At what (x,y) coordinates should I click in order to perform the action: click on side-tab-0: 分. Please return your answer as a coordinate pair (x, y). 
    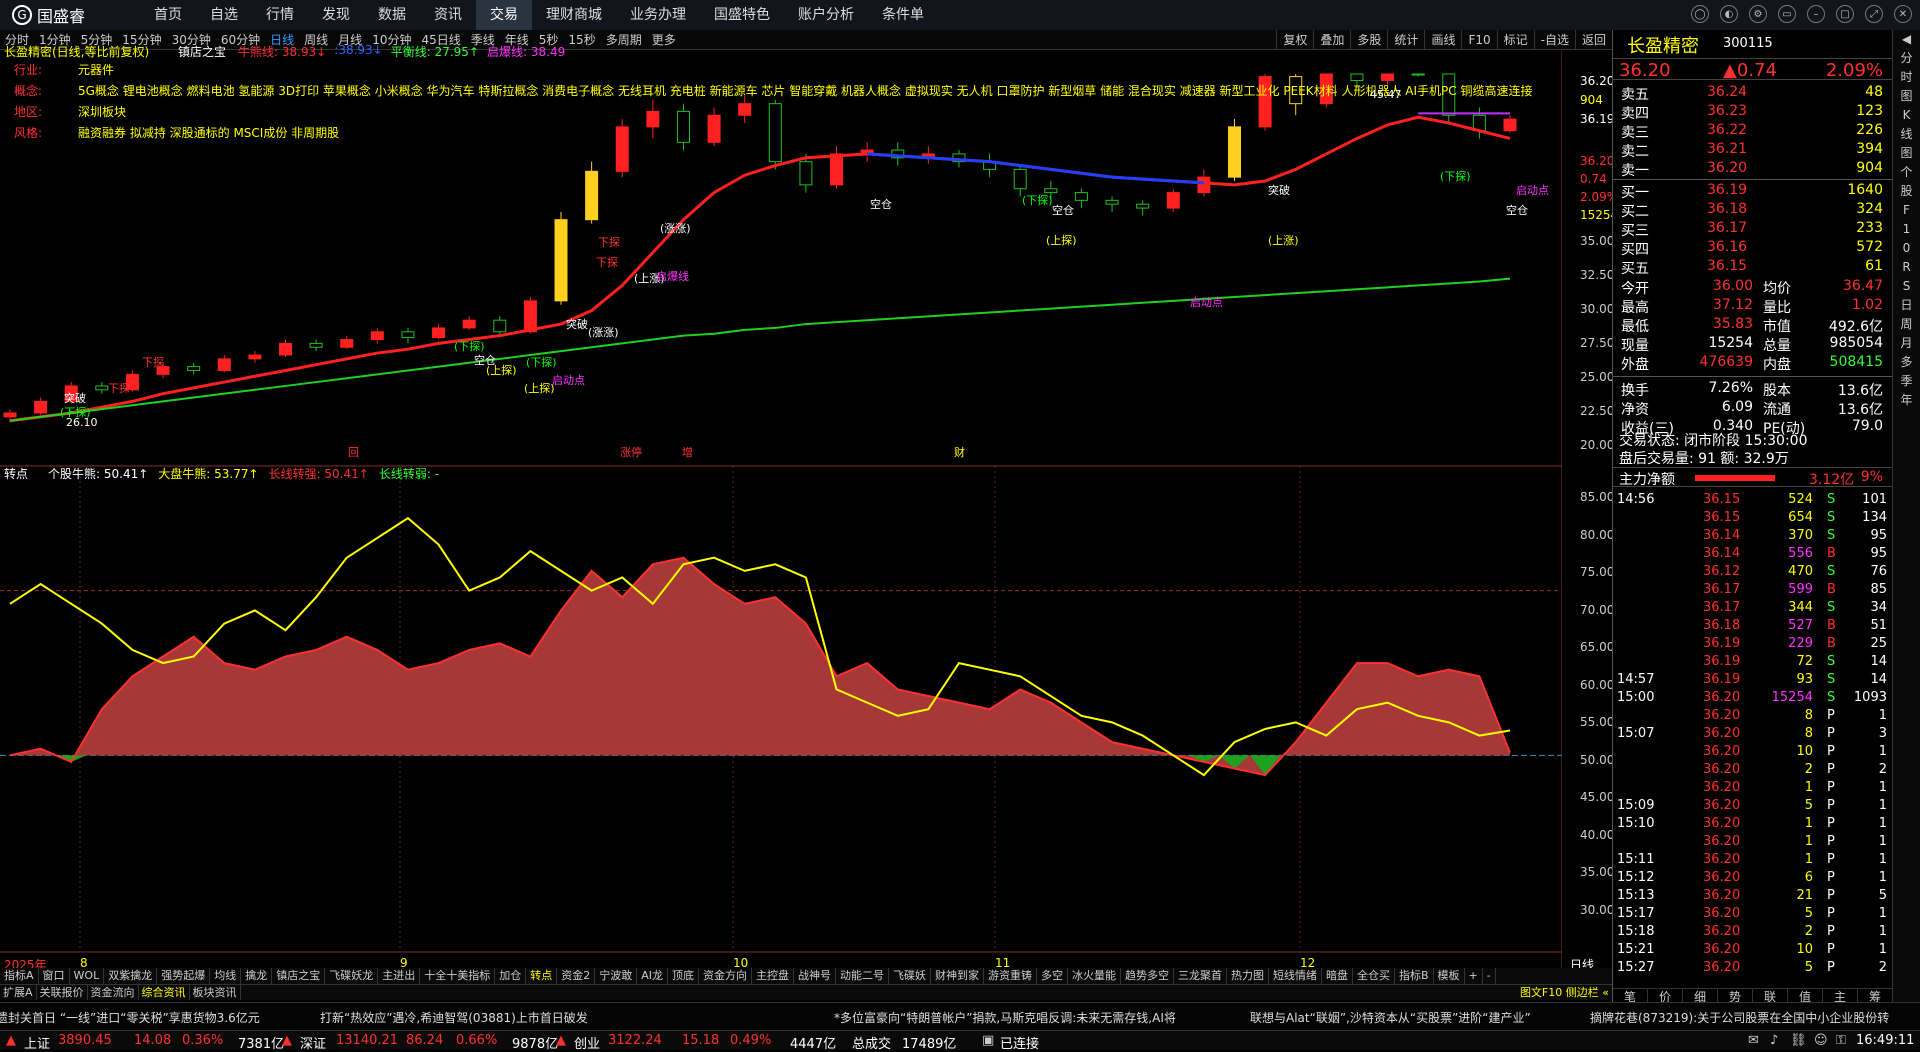
    Looking at the image, I should click on (1906, 58).